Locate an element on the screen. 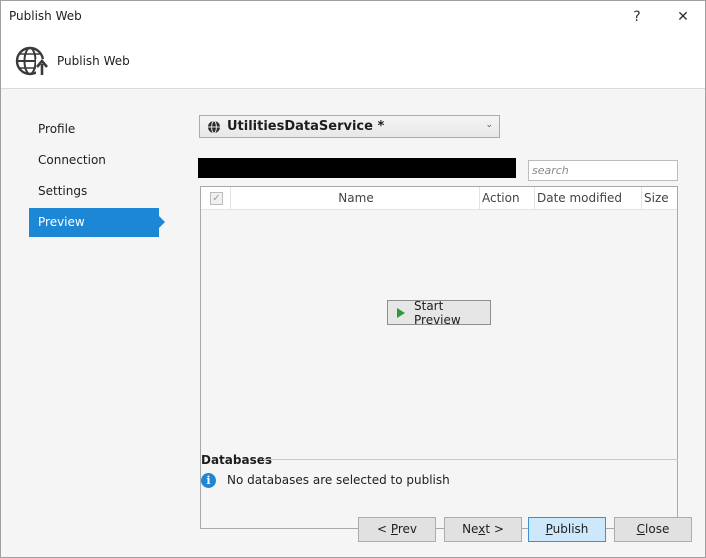 The height and width of the screenshot is (558, 706). databases-heading: Databases is located at coordinates (237, 460).